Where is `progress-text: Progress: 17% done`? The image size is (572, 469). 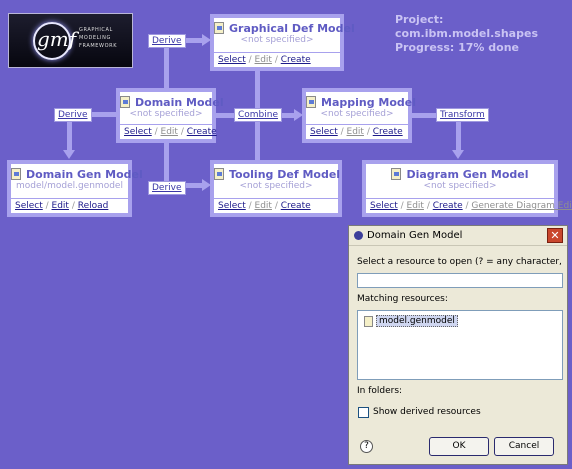
progress-text: Progress: 17% done is located at coordinates (457, 47).